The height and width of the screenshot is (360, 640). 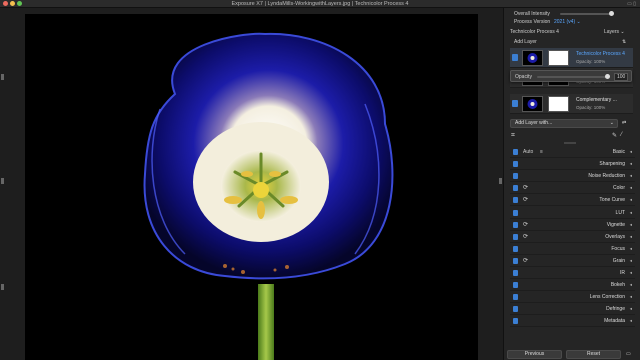 What do you see at coordinates (631, 4) in the screenshot?
I see `toolbar-icons: ▭ ▯` at bounding box center [631, 4].